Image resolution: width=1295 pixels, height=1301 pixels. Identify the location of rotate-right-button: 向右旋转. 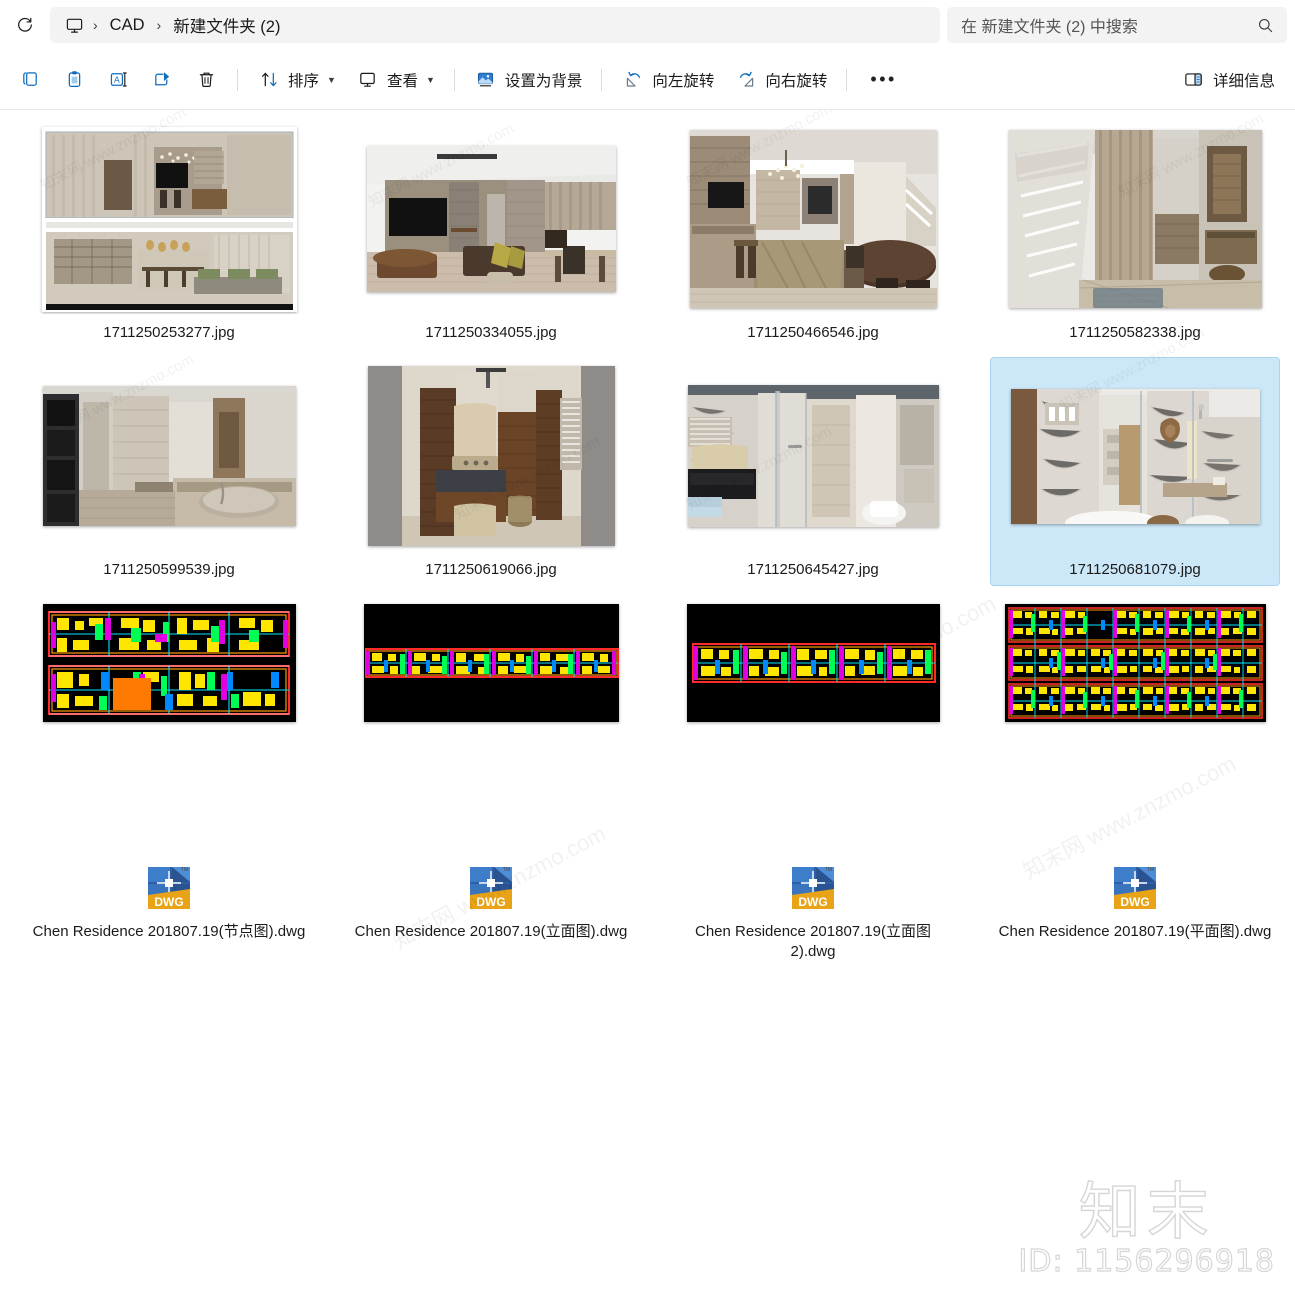
(780, 80).